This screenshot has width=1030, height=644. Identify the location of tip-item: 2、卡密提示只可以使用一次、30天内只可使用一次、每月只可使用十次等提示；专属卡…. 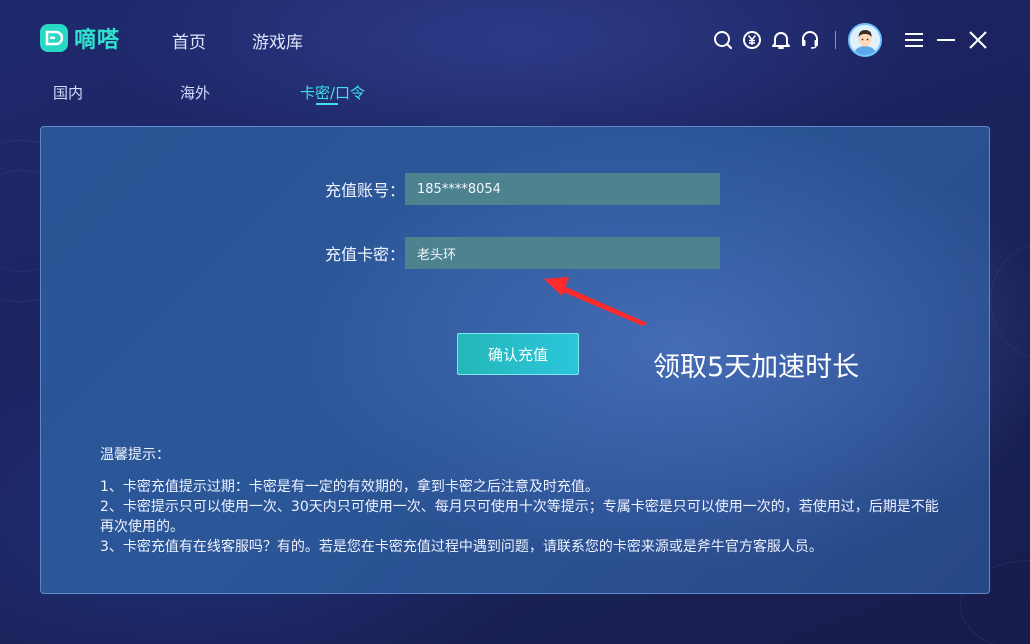
(519, 517).